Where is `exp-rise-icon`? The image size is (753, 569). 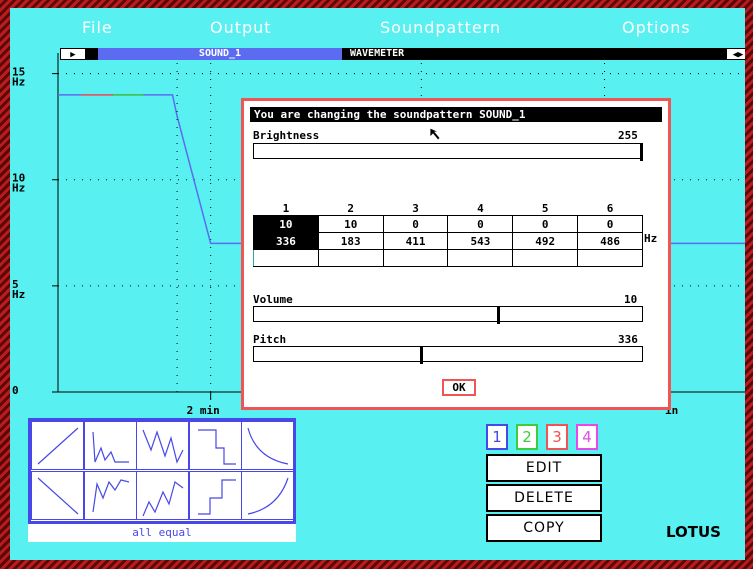 exp-rise-icon is located at coordinates (268, 496).